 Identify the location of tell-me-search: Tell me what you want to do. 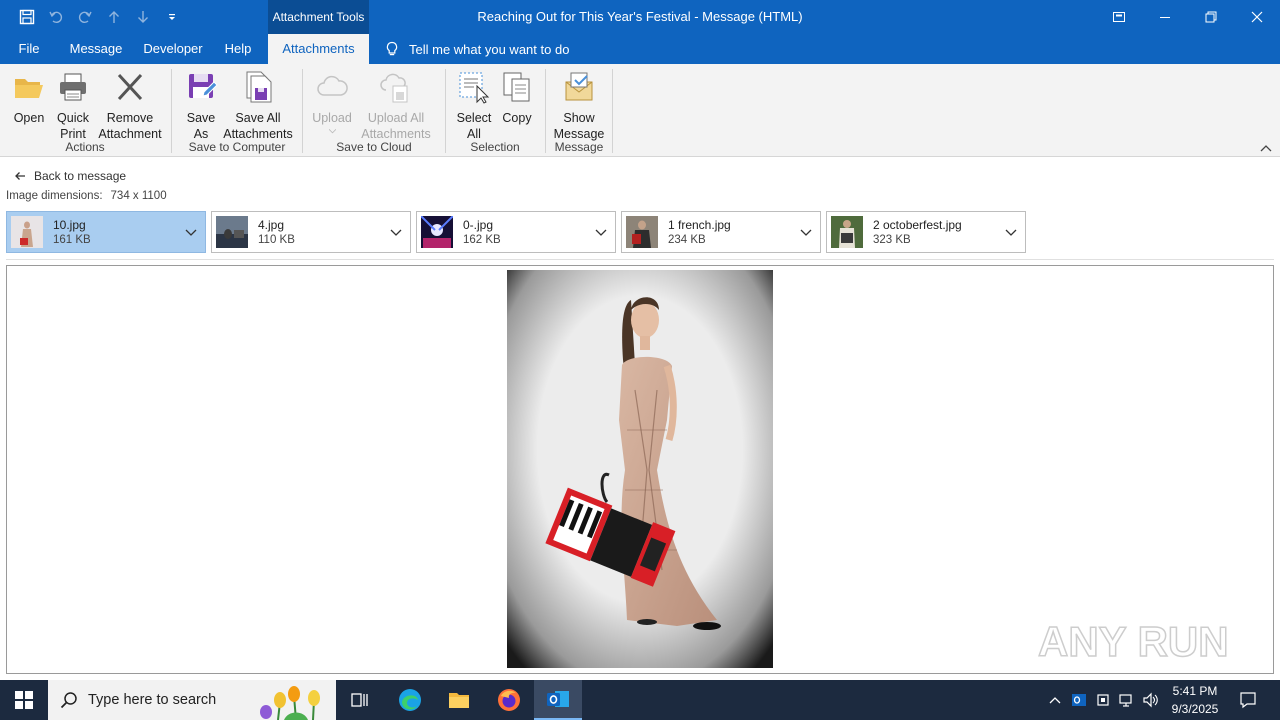
(476, 49).